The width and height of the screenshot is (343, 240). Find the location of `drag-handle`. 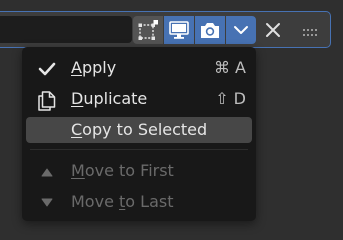

drag-handle is located at coordinates (311, 30).